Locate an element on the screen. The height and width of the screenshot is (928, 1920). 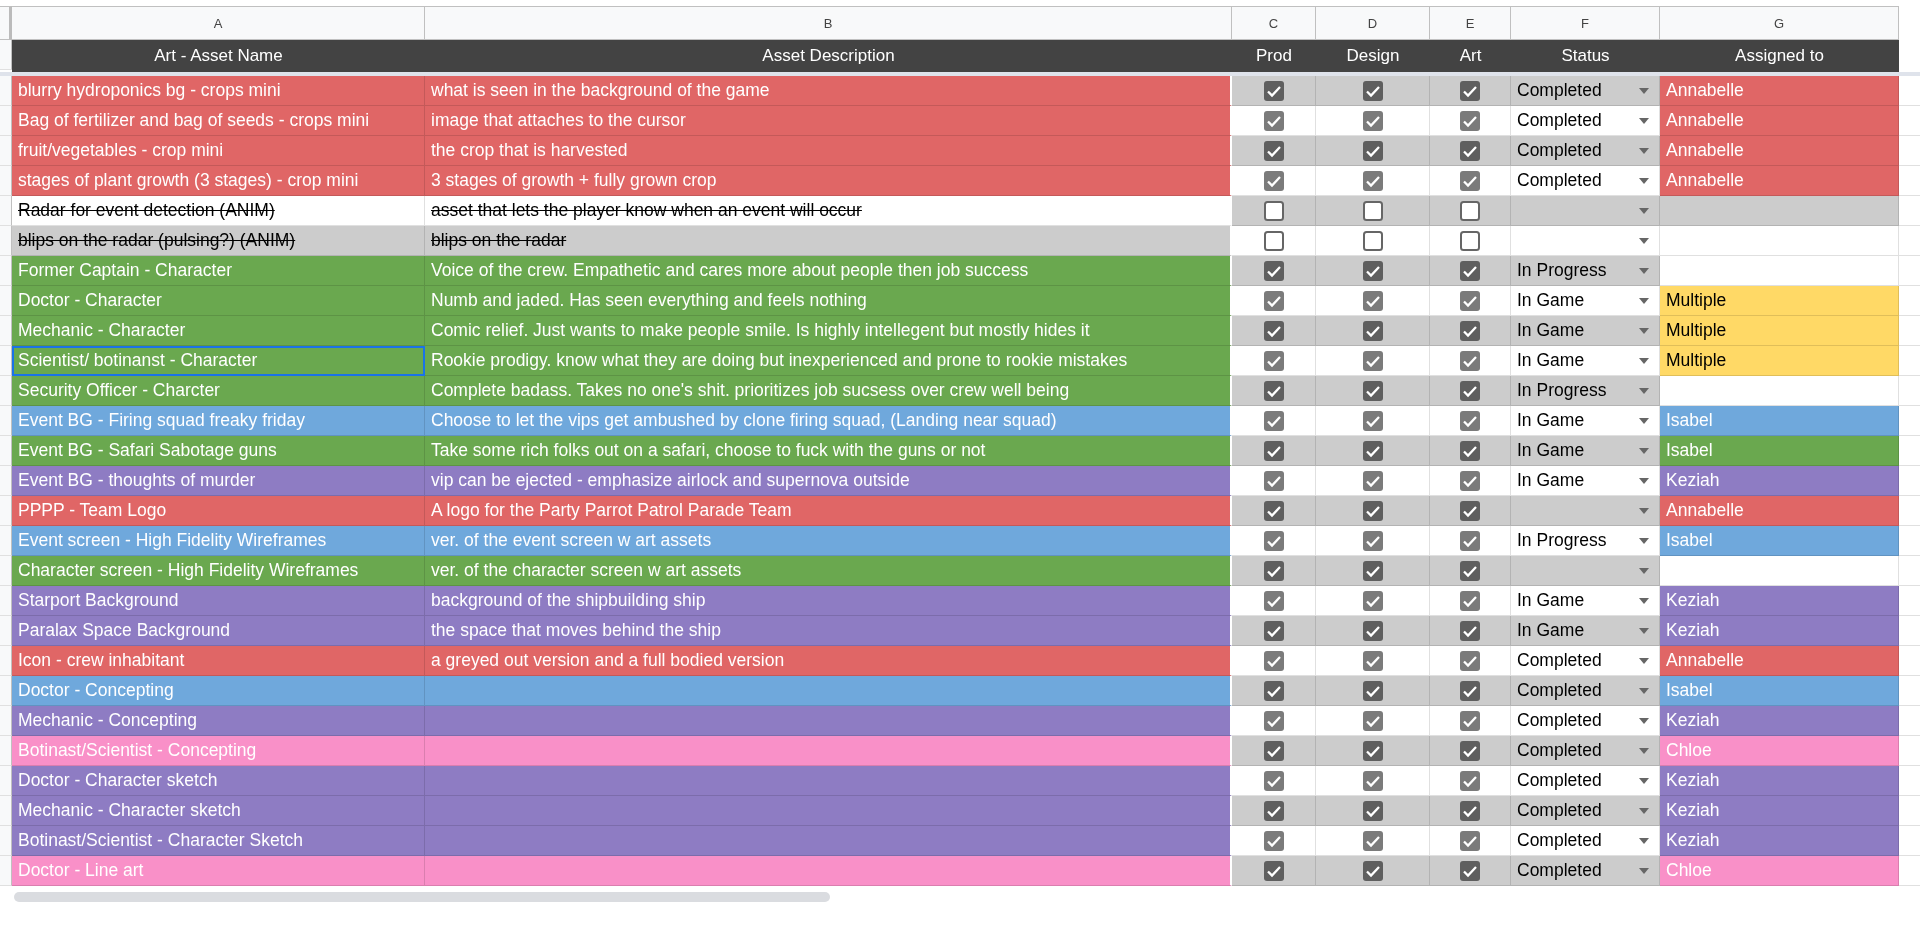
name-cell: Event BG - thoughts of murder is located at coordinates (218, 481).